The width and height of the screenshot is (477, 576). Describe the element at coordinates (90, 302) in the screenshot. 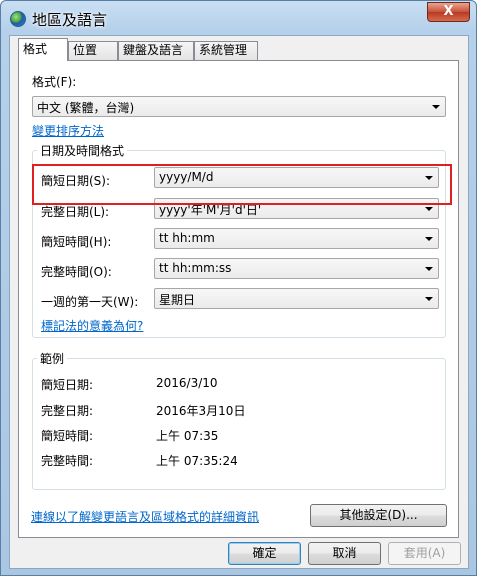

I see `first-day-label: 一週的第一天(W):` at that location.